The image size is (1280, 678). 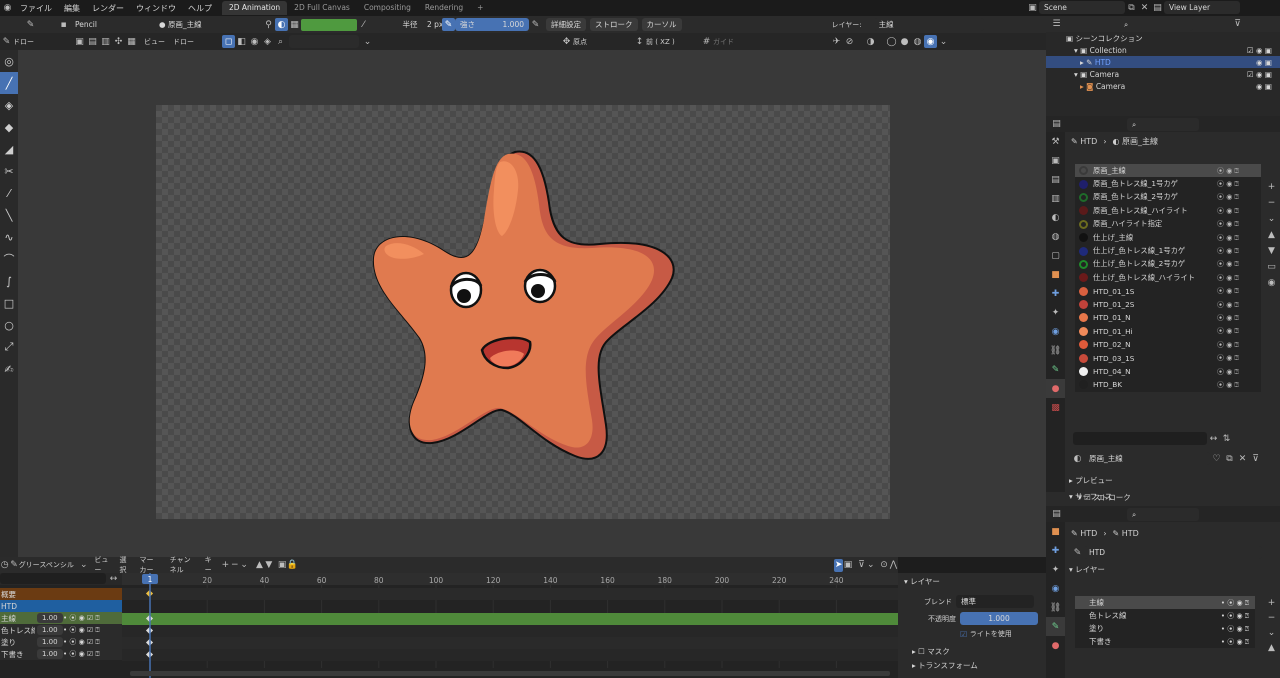 I want to click on eyedropper-icon: ⁄, so click(x=363, y=24).